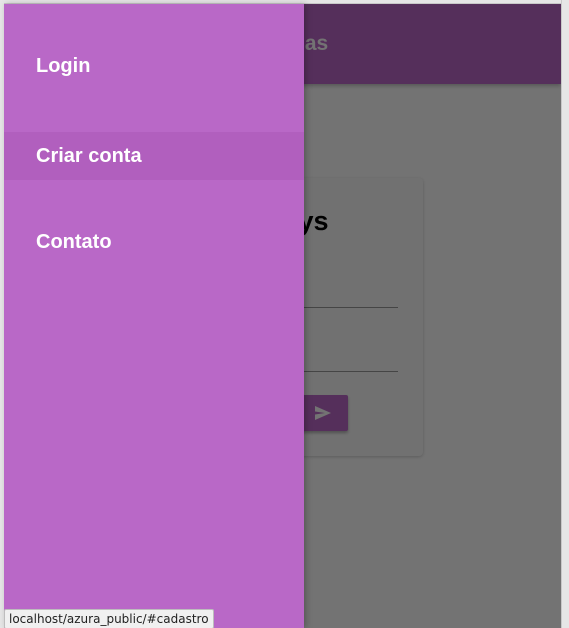  Describe the element at coordinates (109, 618) in the screenshot. I see `link-status-url: localhost/azura_public/#cadastro` at that location.